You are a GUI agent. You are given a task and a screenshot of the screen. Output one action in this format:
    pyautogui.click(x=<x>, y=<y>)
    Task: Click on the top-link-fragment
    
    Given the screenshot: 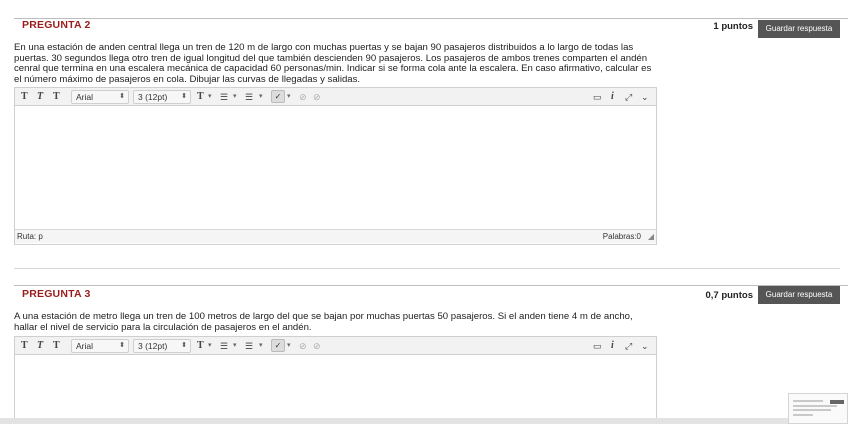 What is the action you would take?
    pyautogui.click(x=130, y=1)
    